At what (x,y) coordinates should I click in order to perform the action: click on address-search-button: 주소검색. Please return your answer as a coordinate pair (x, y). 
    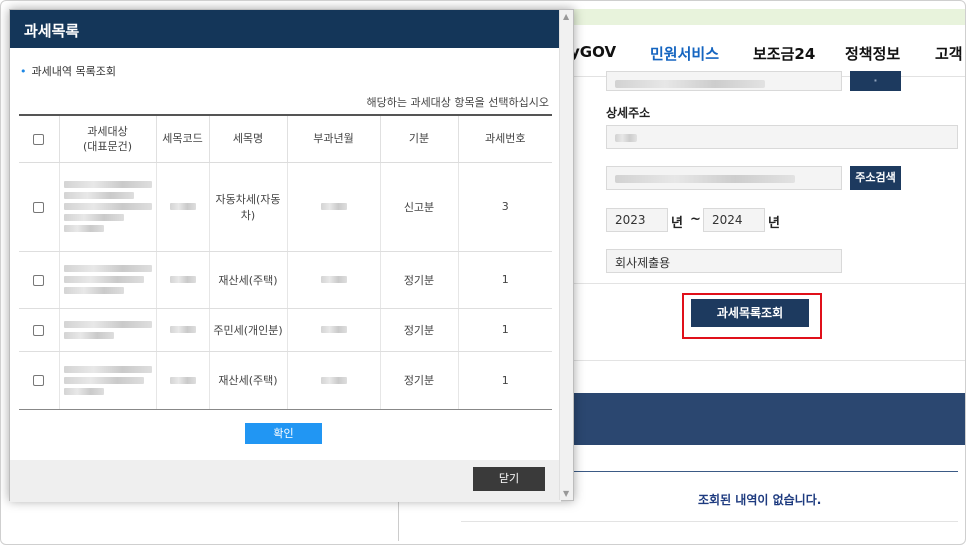
    Looking at the image, I should click on (875, 178).